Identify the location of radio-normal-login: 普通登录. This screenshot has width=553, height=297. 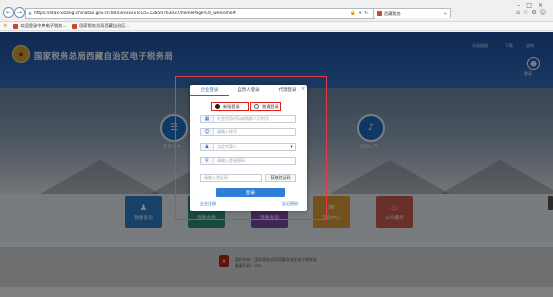
(265, 106).